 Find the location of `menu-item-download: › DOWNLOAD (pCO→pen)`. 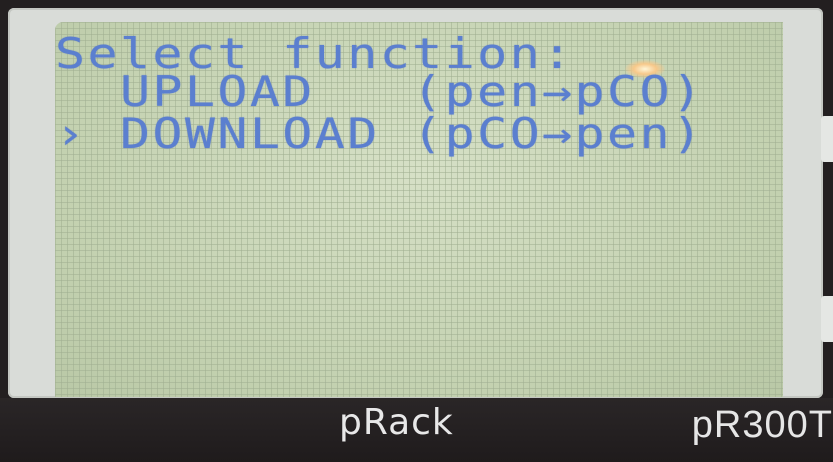

menu-item-download: › DOWNLOAD (pCO→pen) is located at coordinates (379, 134).